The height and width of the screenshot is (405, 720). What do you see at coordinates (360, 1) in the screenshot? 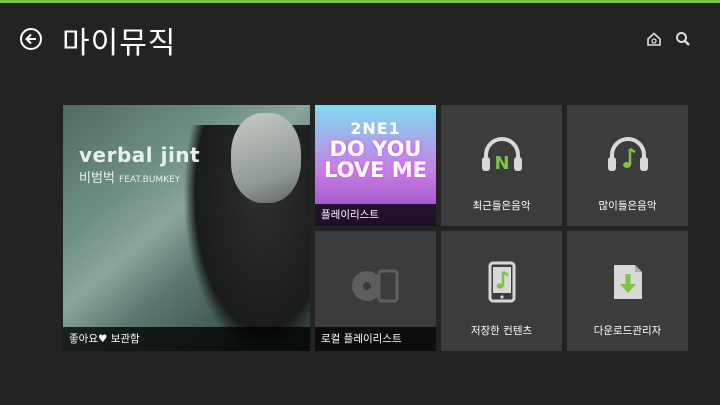
I see `accent-line` at bounding box center [360, 1].